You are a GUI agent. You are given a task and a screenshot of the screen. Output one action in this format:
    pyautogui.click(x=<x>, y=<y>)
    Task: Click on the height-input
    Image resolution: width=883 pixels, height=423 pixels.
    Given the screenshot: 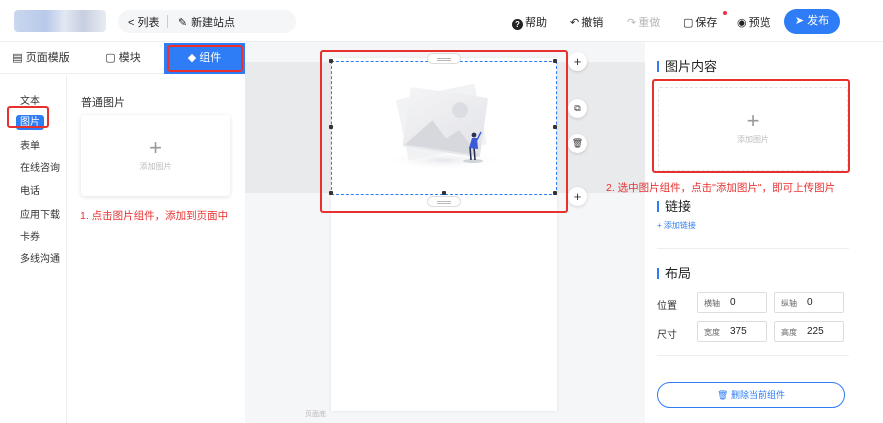 What is the action you would take?
    pyautogui.click(x=824, y=331)
    